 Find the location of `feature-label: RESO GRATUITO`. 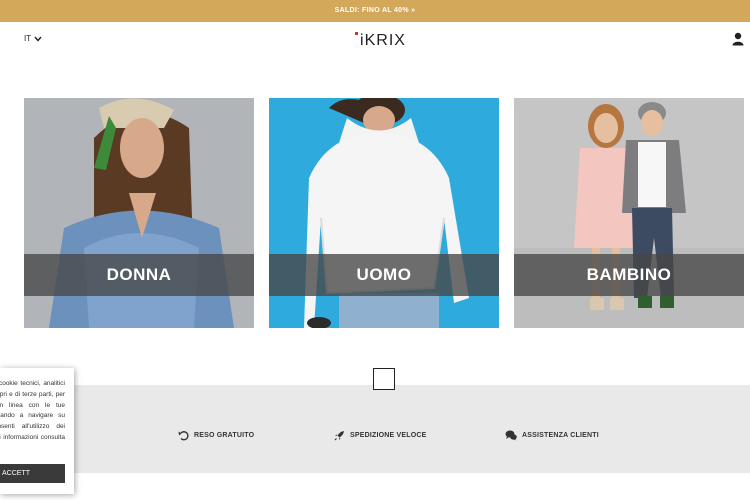

feature-label: RESO GRATUITO is located at coordinates (224, 435).